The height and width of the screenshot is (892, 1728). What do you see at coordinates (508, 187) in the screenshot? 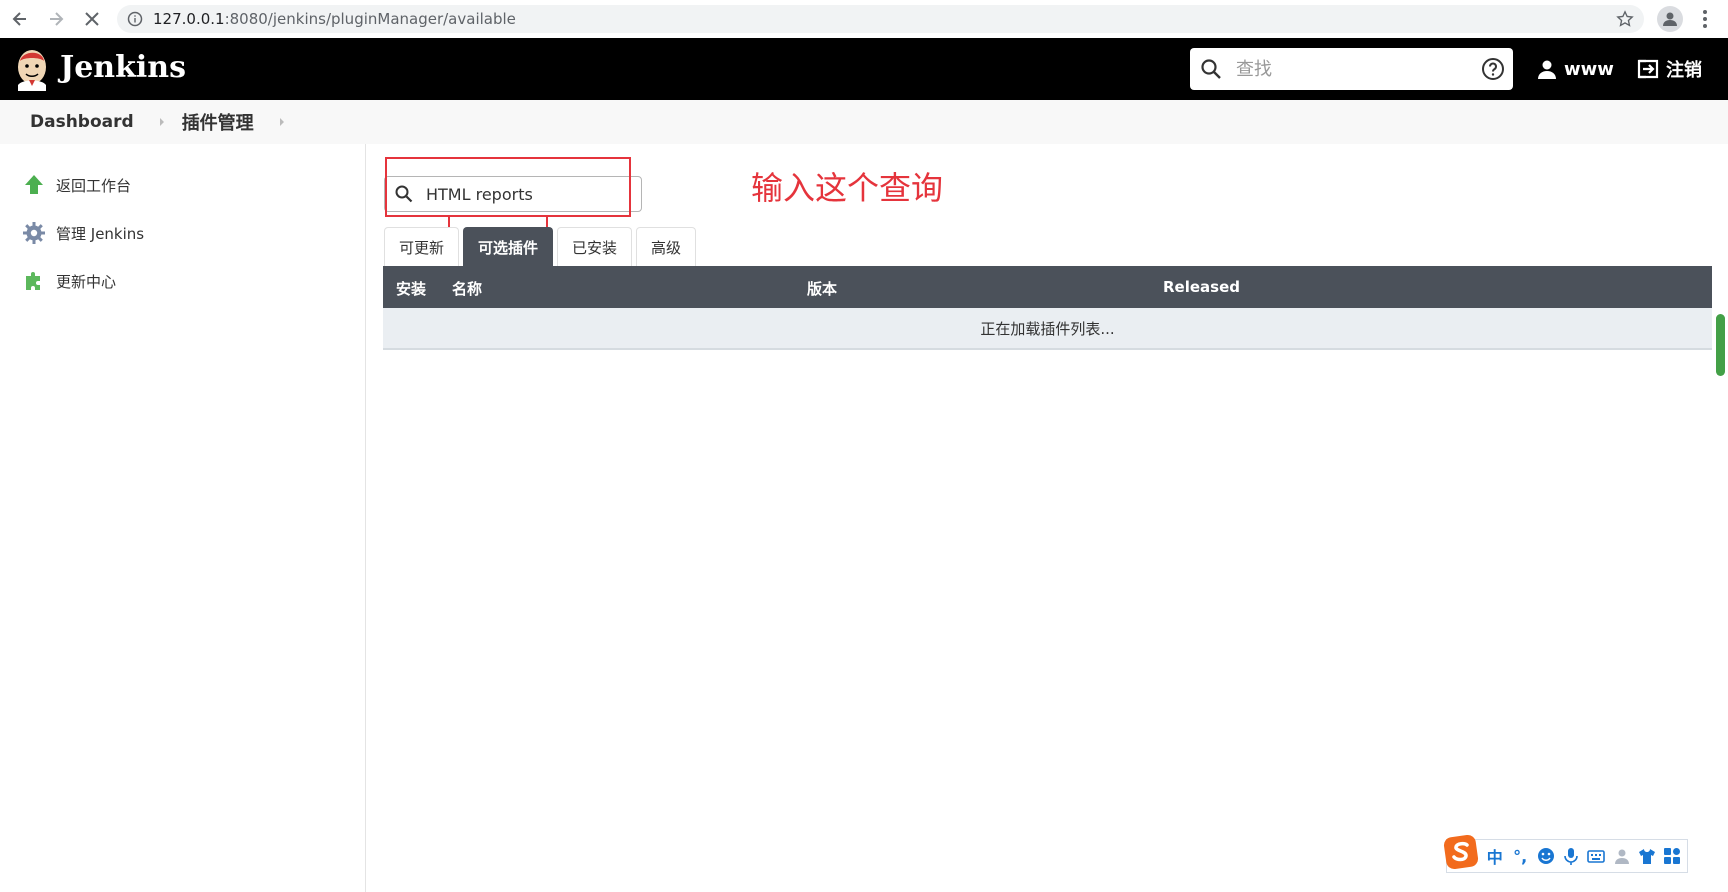
I see `annotation-box-filter` at bounding box center [508, 187].